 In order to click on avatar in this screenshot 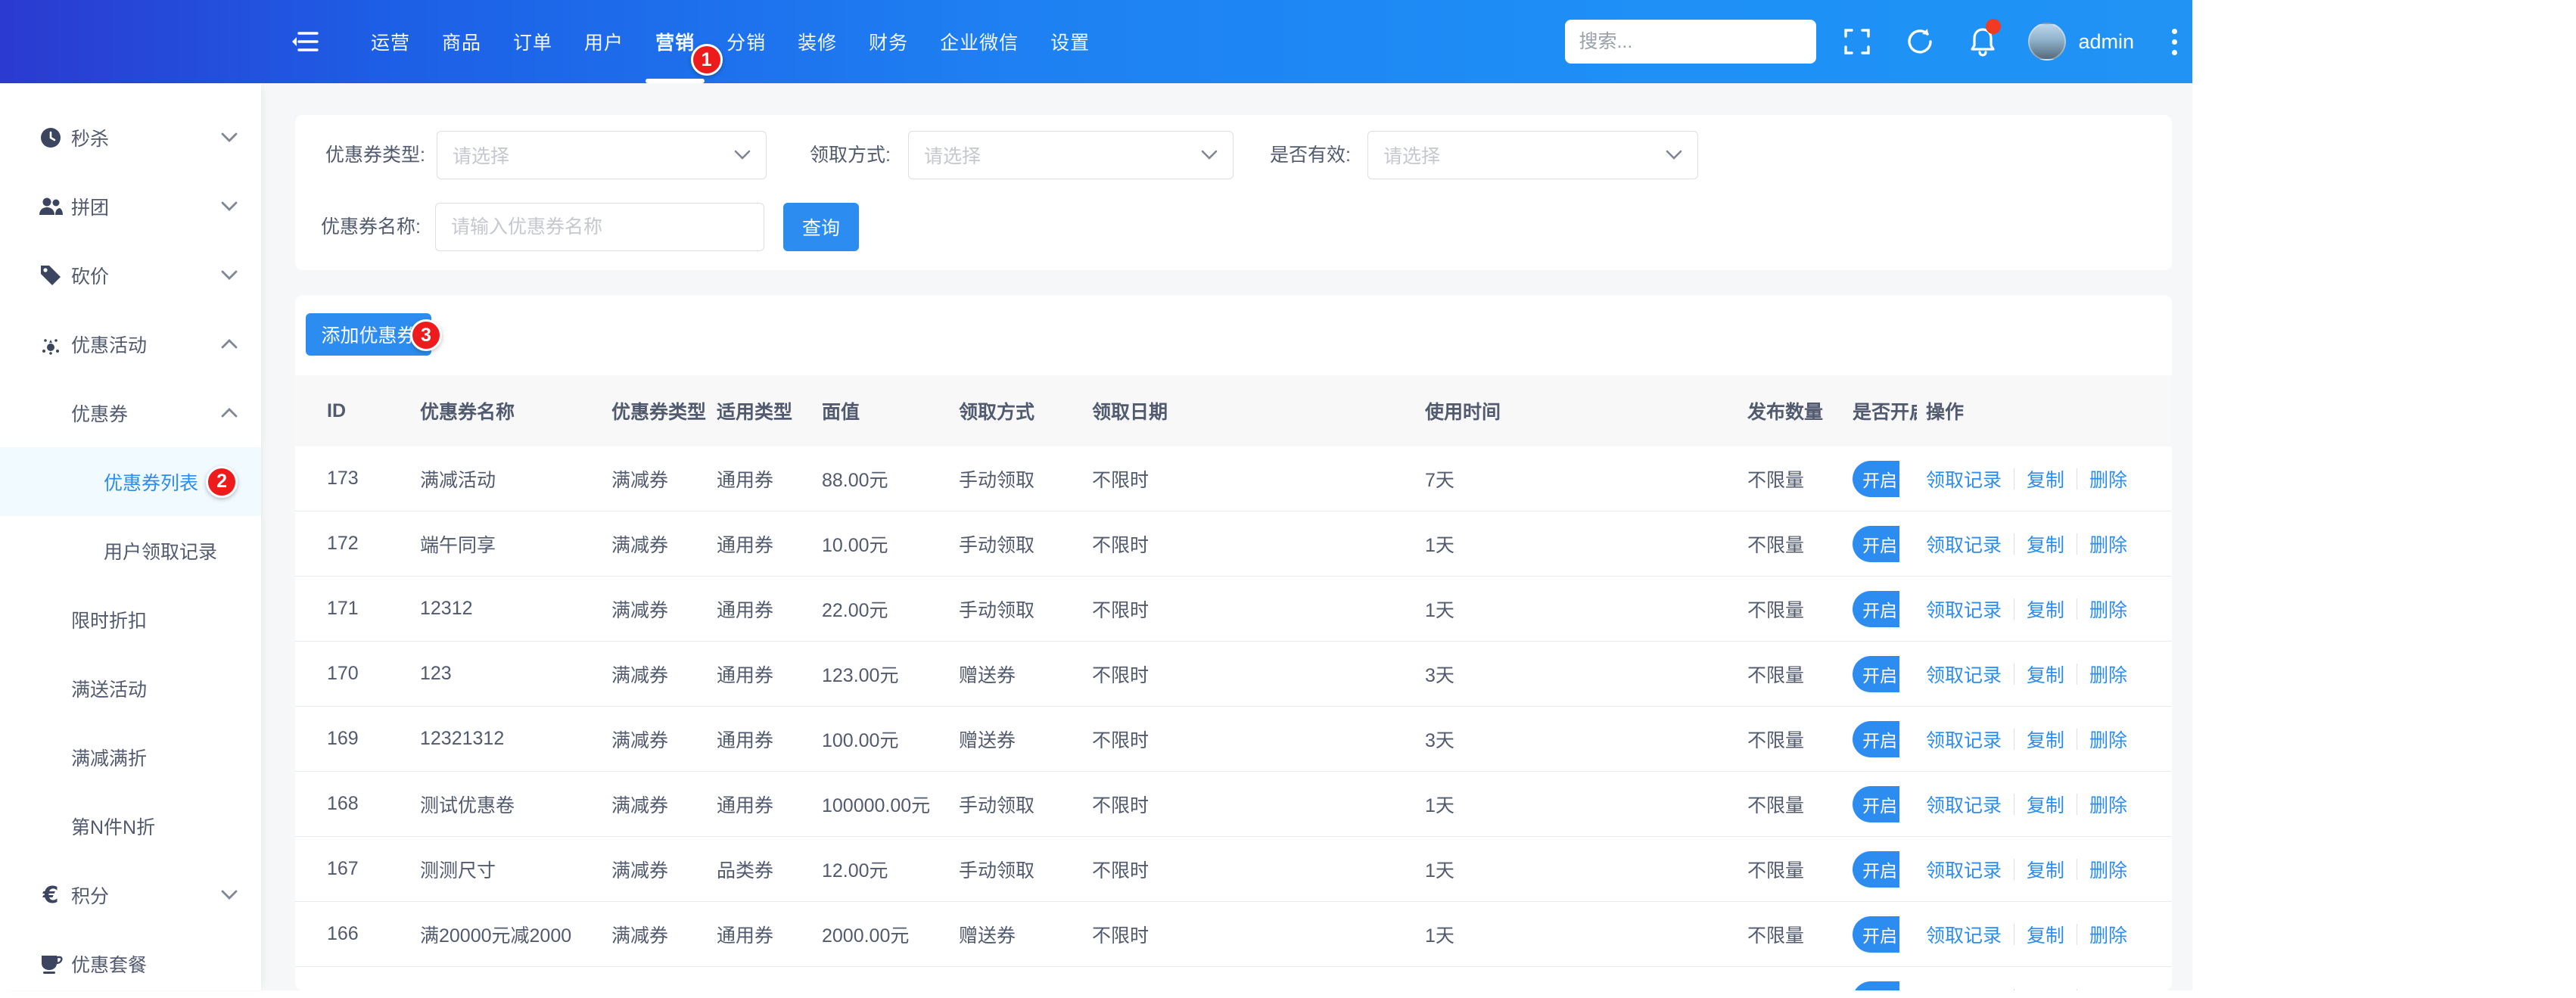, I will do `click(2047, 42)`.